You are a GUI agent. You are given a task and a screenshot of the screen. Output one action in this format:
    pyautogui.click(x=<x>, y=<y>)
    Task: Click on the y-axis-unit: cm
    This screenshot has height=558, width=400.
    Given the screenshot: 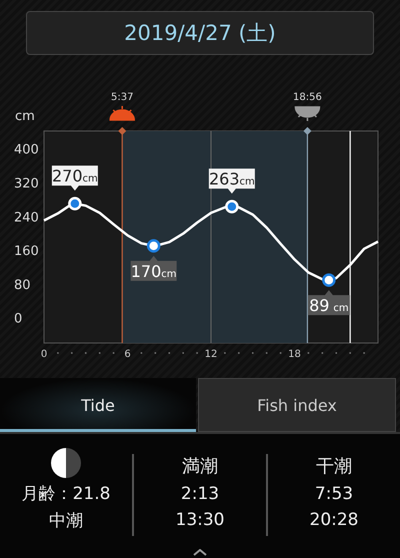 What is the action you would take?
    pyautogui.click(x=25, y=116)
    